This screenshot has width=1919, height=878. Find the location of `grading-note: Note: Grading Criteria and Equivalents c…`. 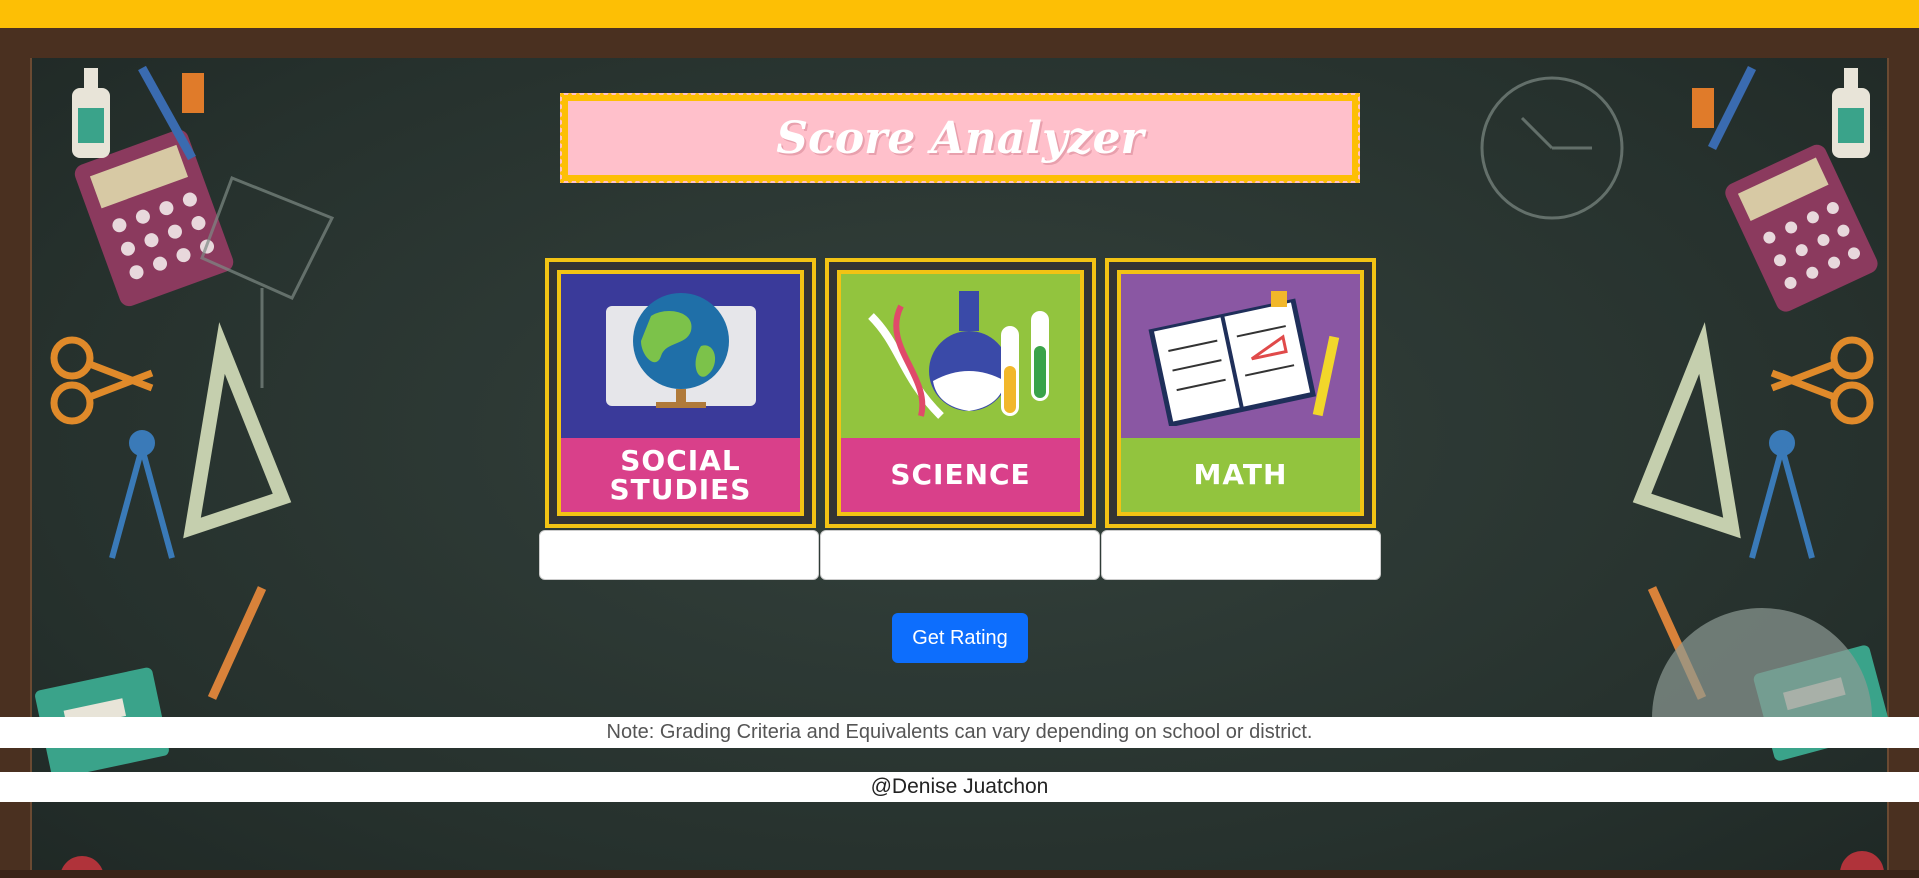

grading-note: Note: Grading Criteria and Equivalents c… is located at coordinates (959, 732).